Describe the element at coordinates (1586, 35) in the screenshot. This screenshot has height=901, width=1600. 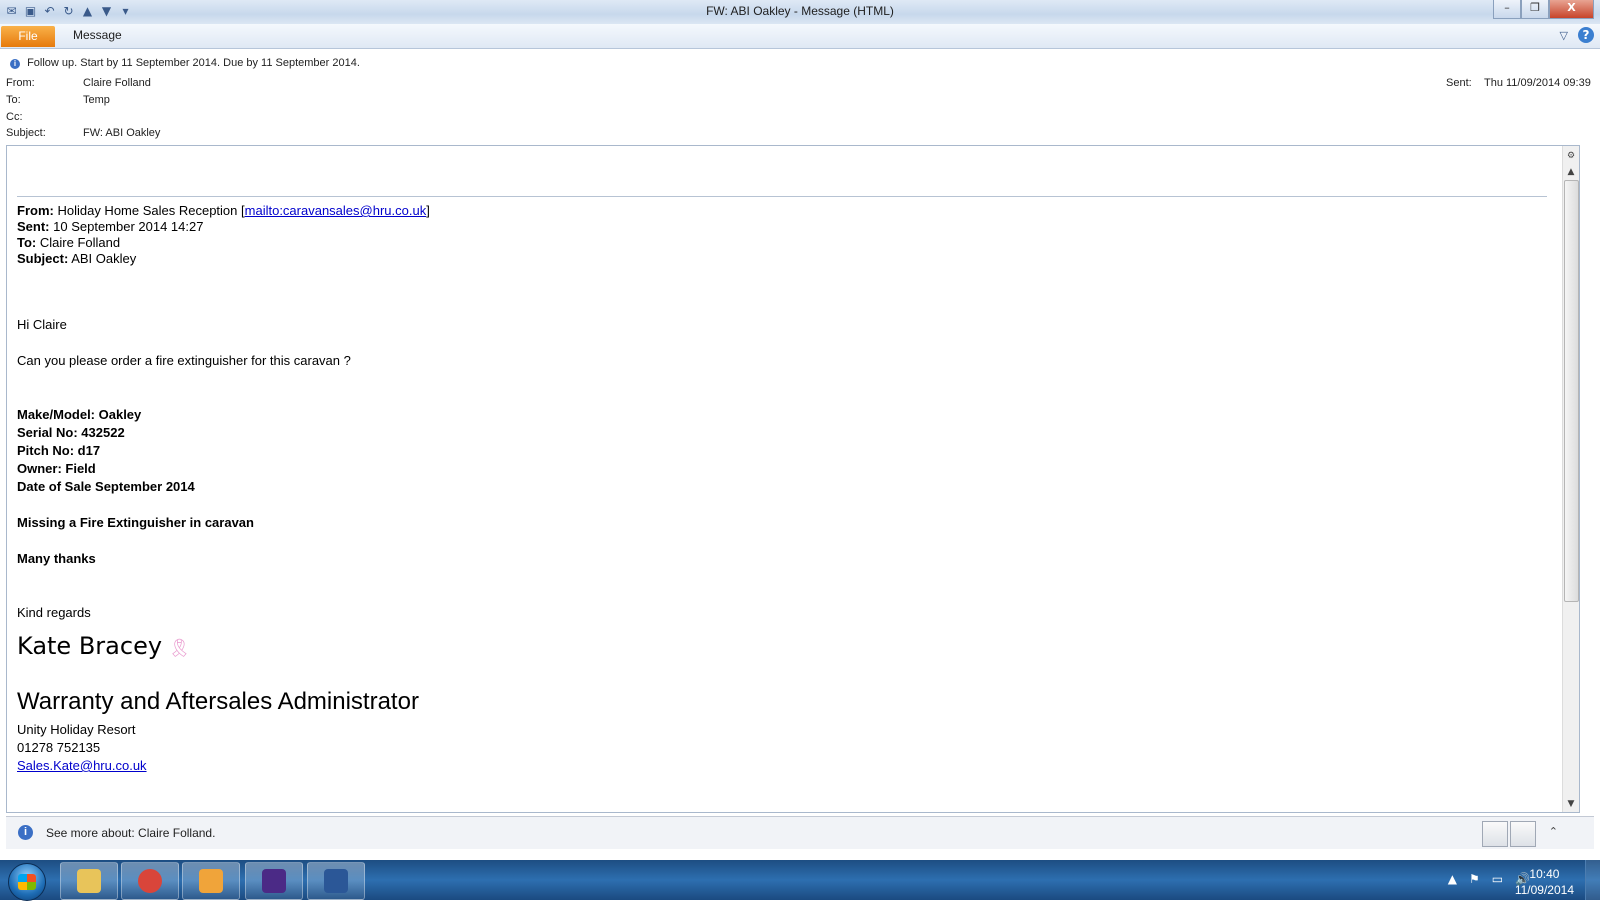
I see `help-icon: ?` at that location.